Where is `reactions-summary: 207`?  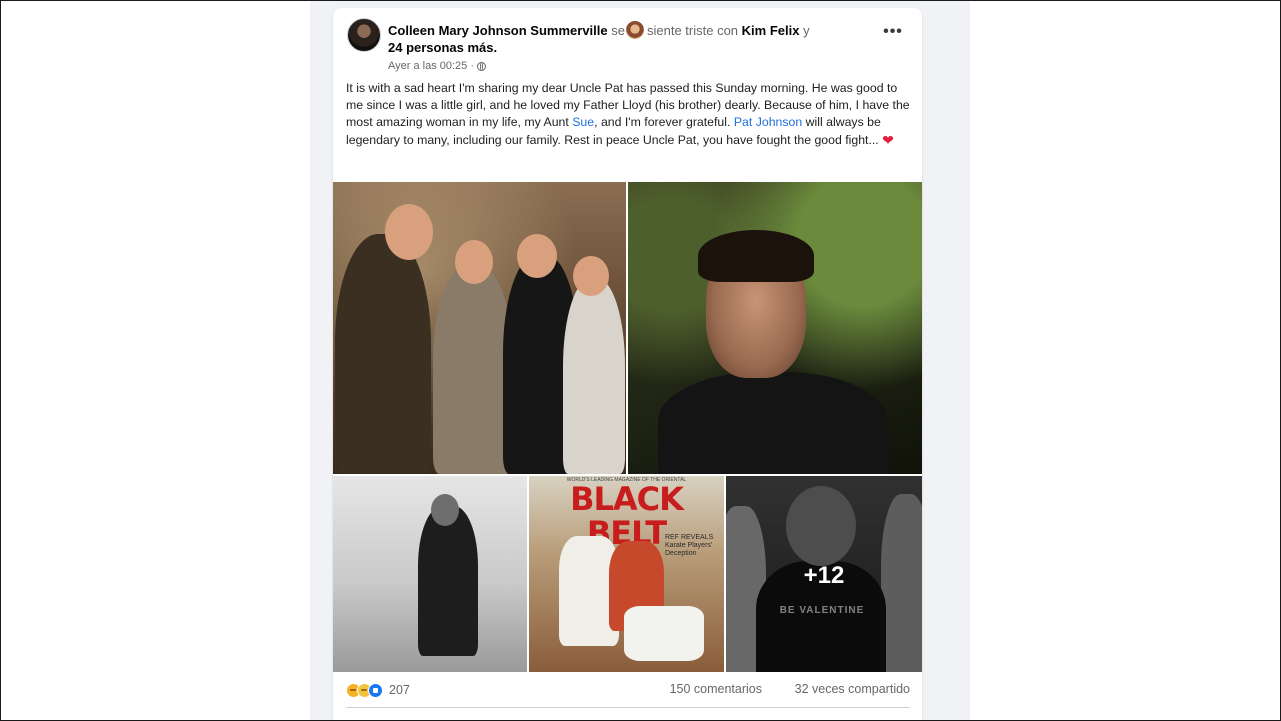 reactions-summary: 207 is located at coordinates (378, 690).